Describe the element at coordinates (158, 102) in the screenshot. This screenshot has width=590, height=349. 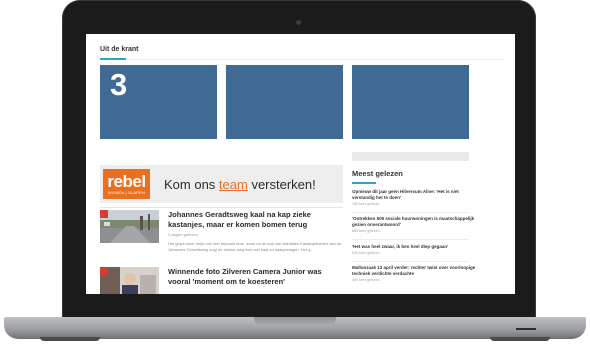
I see `newspaper-tile-1: 3` at that location.